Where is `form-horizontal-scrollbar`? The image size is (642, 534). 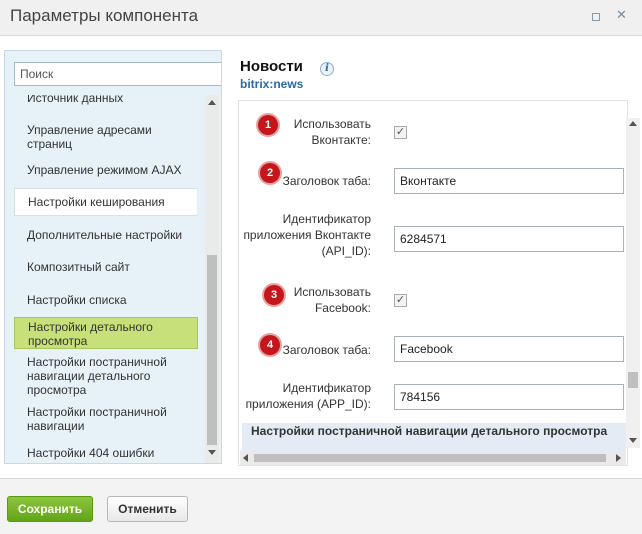
form-horizontal-scrollbar is located at coordinates (433, 458).